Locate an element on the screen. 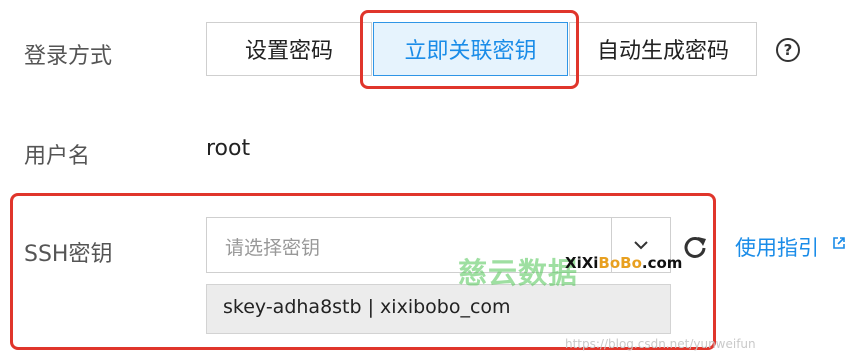 The image size is (855, 358). watermark-cn: 慈云数据 is located at coordinates (518, 273).